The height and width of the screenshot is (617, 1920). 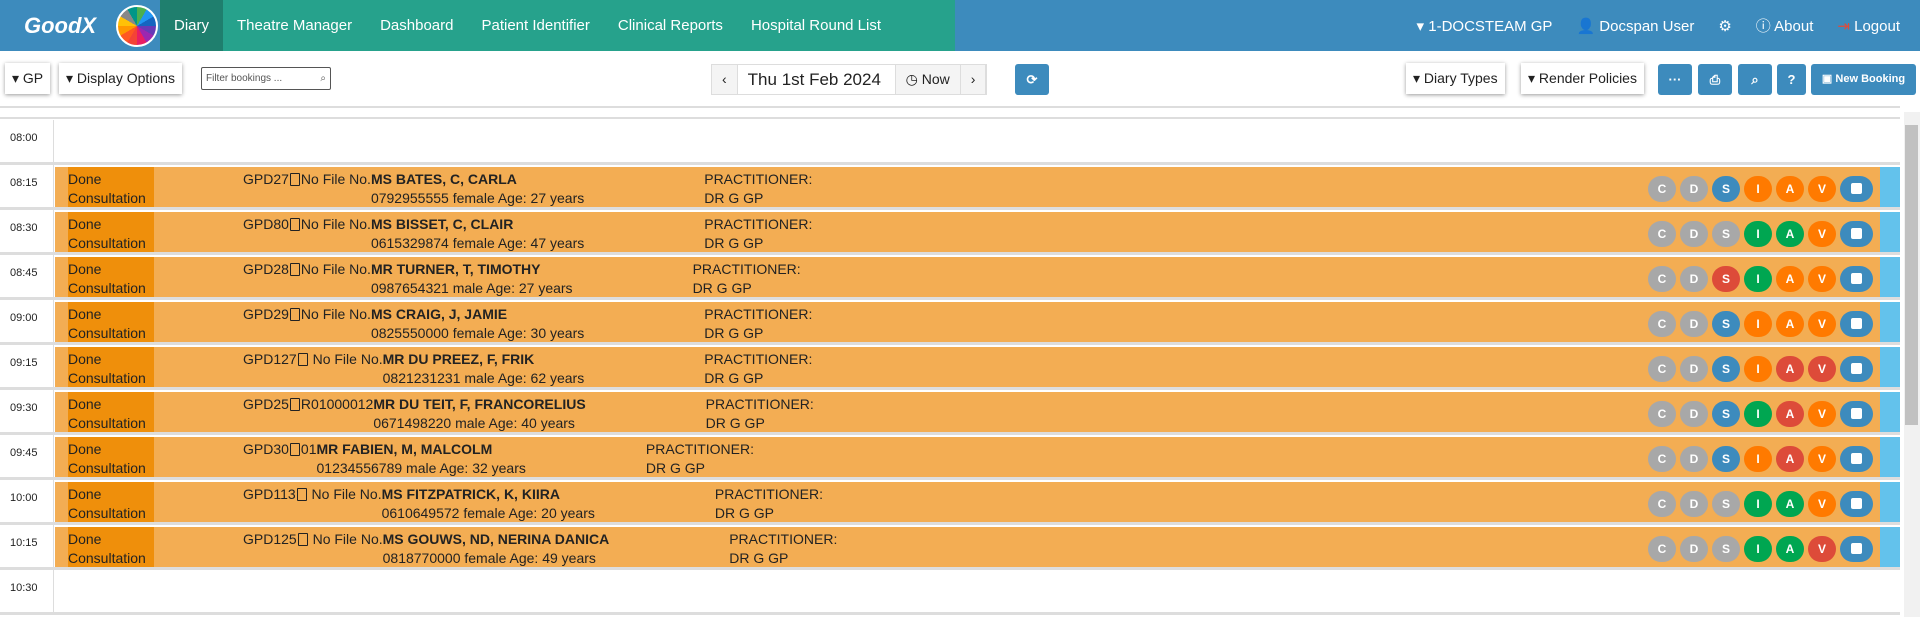 I want to click on menu-dashboard: Dashboard, so click(x=416, y=25).